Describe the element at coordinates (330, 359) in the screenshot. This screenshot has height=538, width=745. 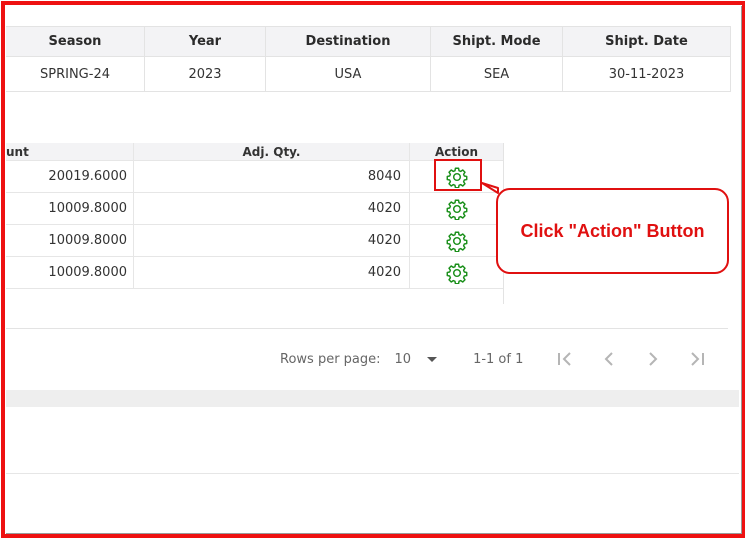
I see `rows-per-page-label: Rows per page:` at that location.